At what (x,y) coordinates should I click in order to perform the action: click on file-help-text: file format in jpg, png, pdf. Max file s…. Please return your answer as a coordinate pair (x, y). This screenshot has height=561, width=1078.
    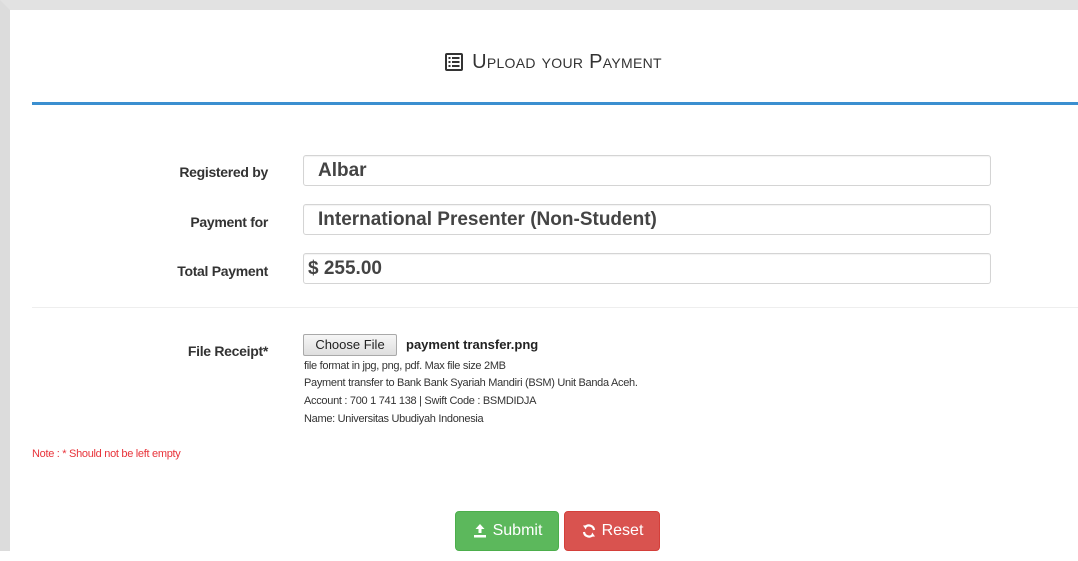
    Looking at the image, I should click on (405, 366).